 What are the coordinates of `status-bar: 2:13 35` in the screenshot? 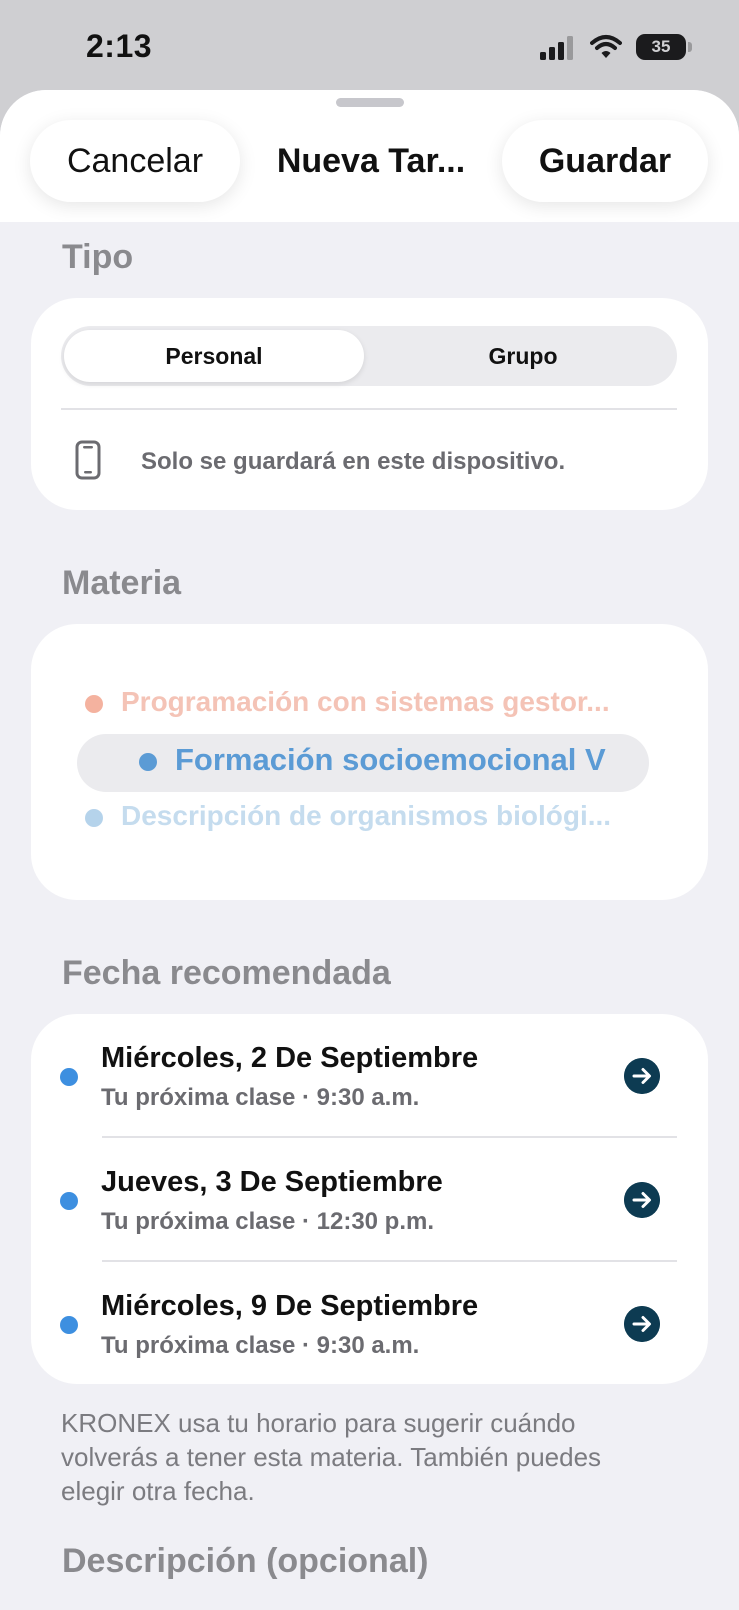 It's located at (369, 46).